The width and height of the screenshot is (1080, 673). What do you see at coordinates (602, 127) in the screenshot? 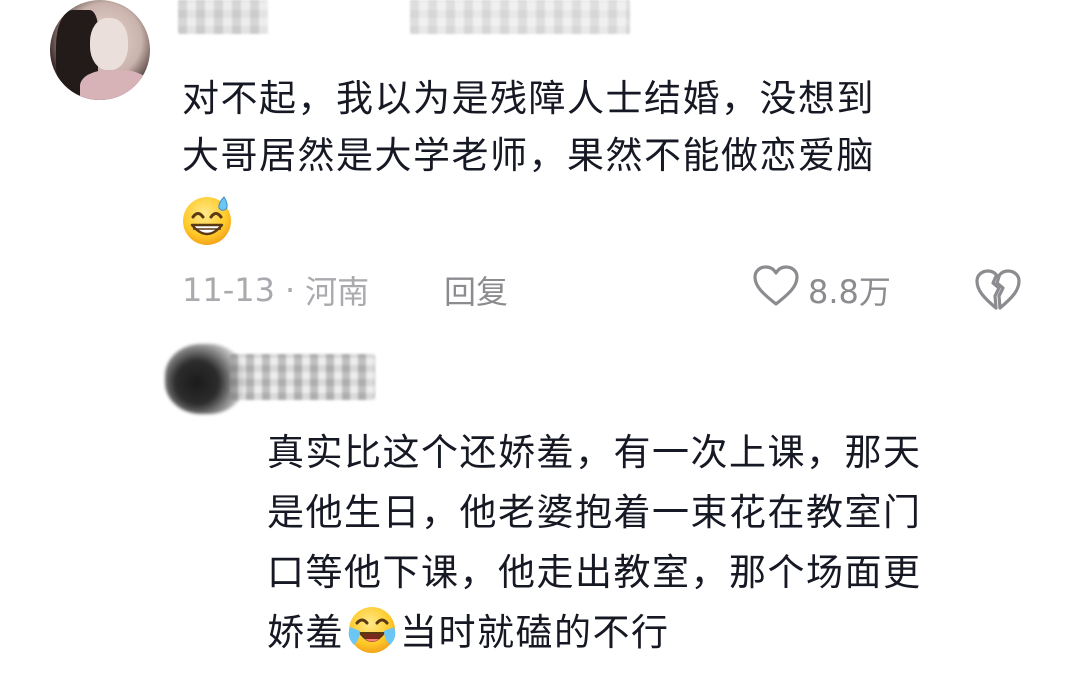
I see `comment-text: 对不起，我以为是残障人士结婚，没想到 大哥居然是大学老师，果然不能做恋爱脑` at bounding box center [602, 127].